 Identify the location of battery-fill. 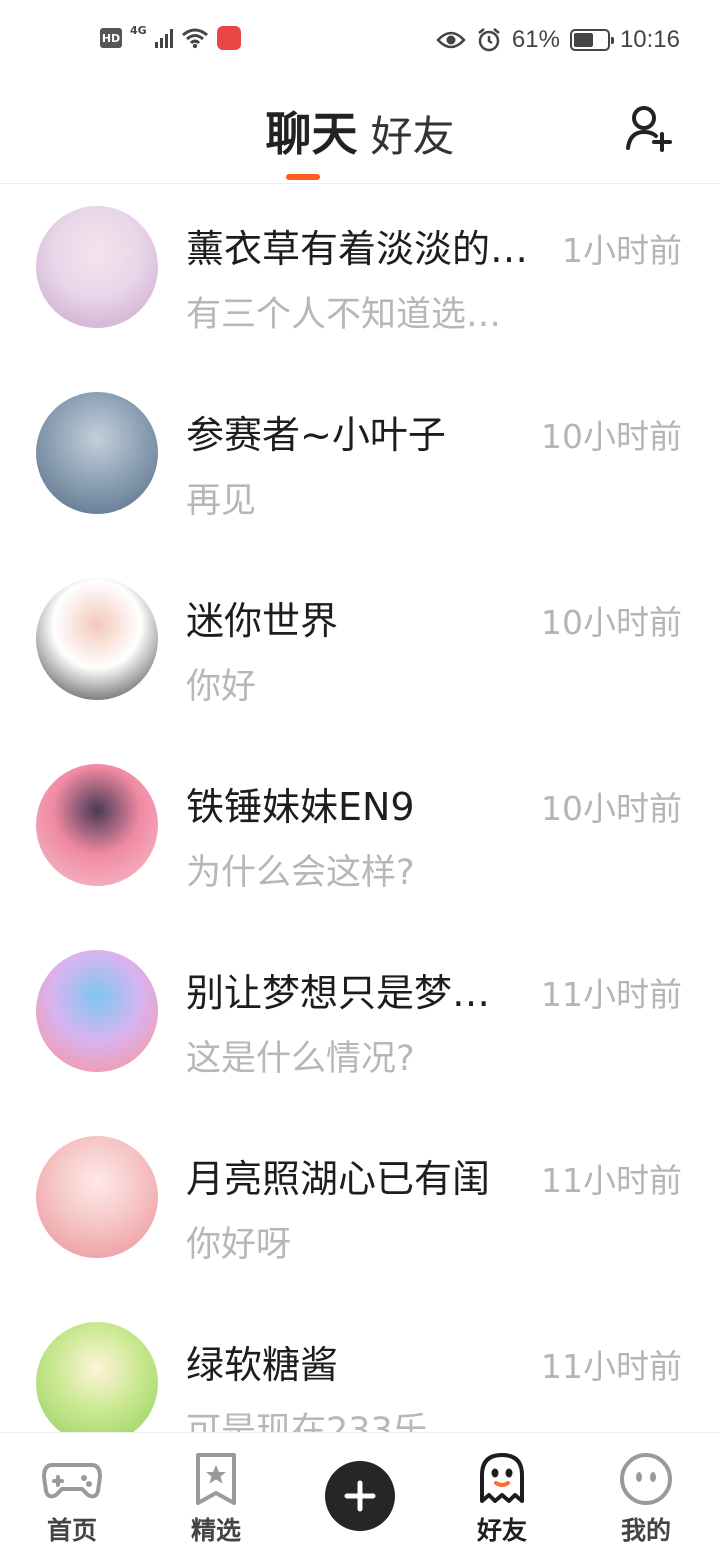
(583, 40).